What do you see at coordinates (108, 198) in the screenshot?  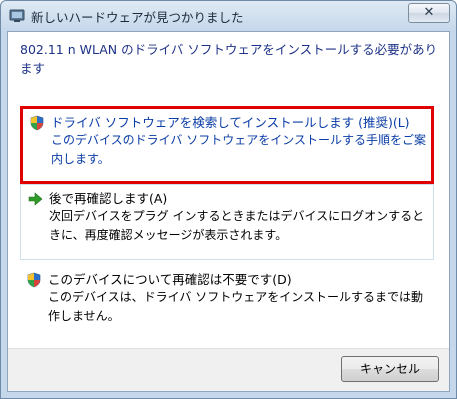 I see `option-title: 後で再確認します(A)` at bounding box center [108, 198].